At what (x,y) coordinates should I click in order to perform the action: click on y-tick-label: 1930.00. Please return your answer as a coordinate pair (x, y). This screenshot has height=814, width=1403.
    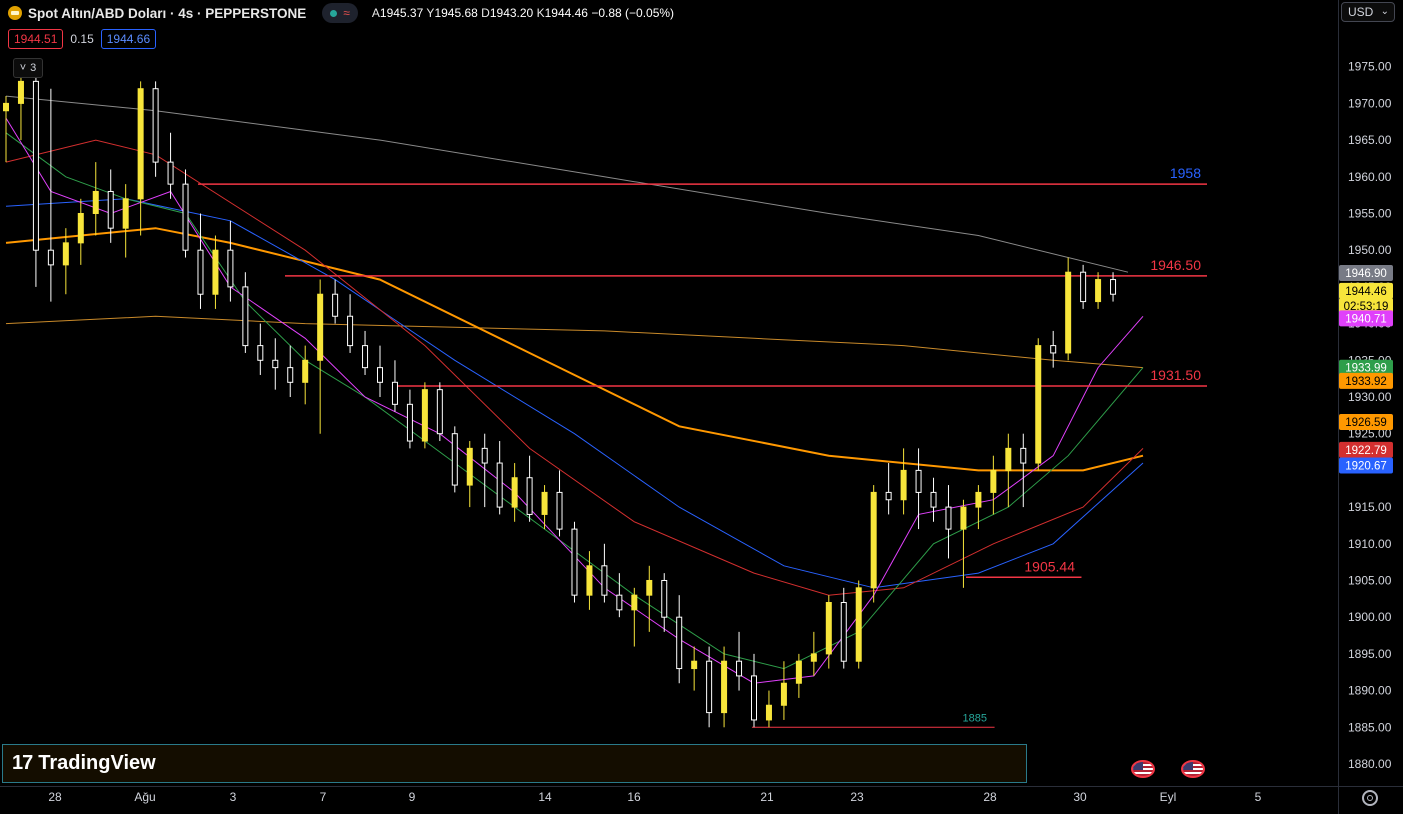
    Looking at the image, I should click on (1370, 397).